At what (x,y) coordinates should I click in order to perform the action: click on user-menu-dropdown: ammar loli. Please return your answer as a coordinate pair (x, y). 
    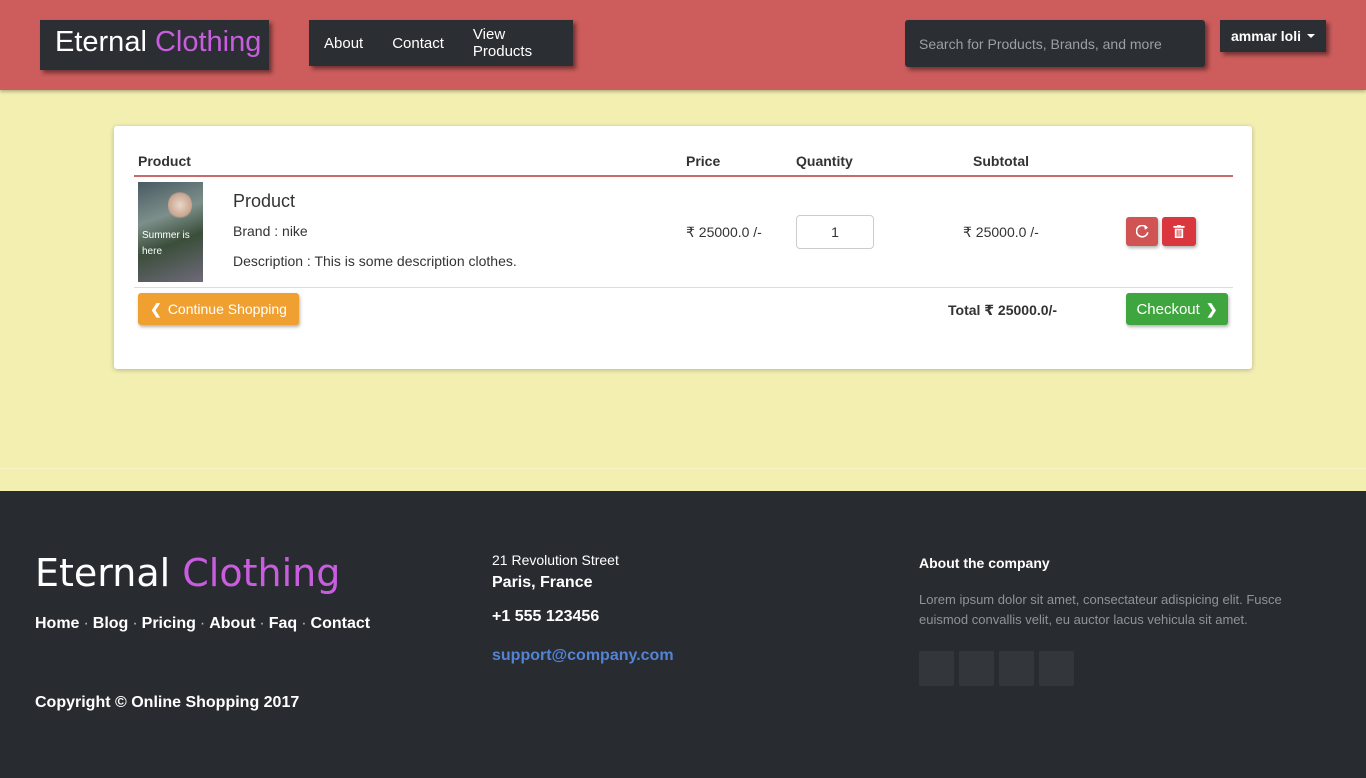
    Looking at the image, I should click on (1273, 36).